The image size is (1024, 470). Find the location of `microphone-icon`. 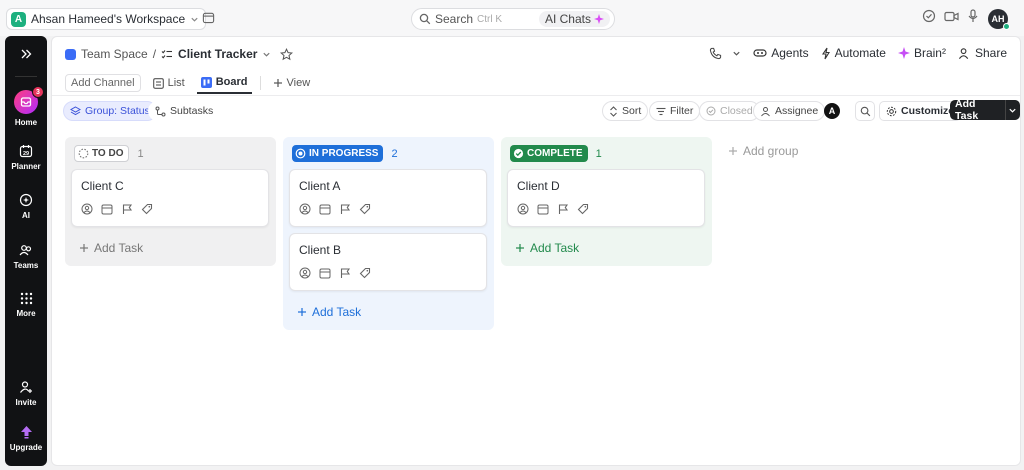

microphone-icon is located at coordinates (973, 16).